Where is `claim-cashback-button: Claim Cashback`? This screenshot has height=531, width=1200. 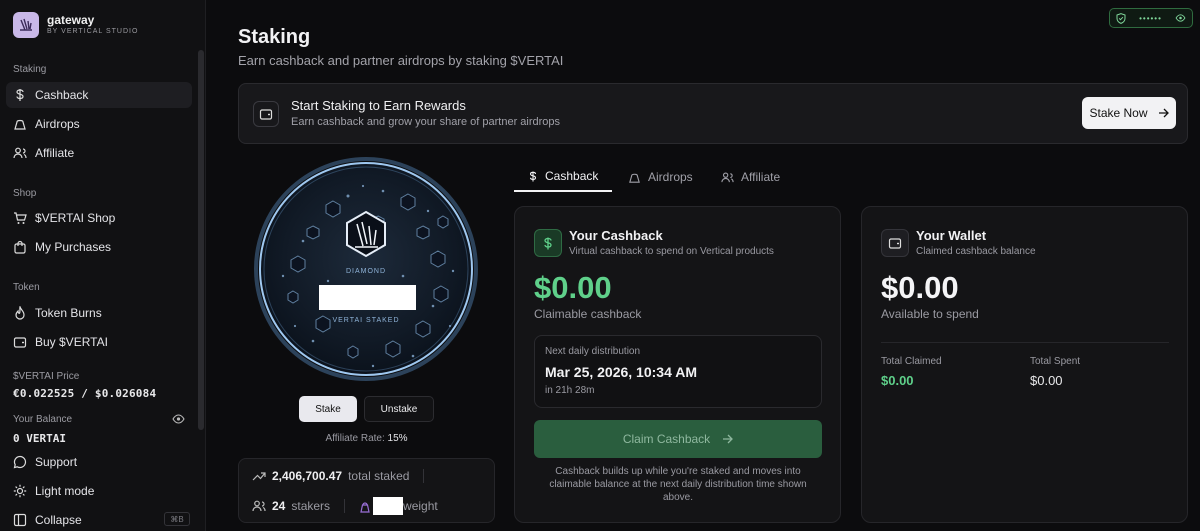
claim-cashback-button: Claim Cashback is located at coordinates (678, 439).